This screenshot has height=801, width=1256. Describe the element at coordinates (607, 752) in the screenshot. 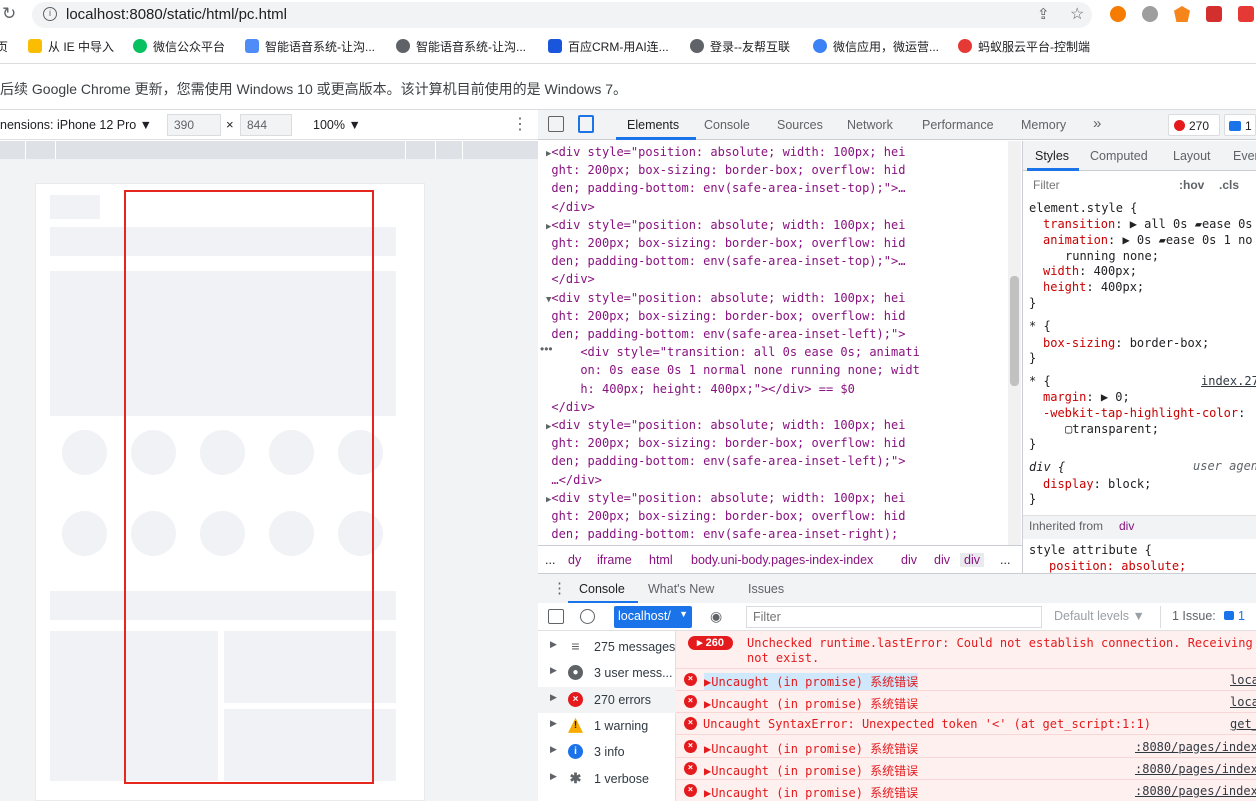

I see `sidebar-item-info: ▶ i 3 info` at that location.